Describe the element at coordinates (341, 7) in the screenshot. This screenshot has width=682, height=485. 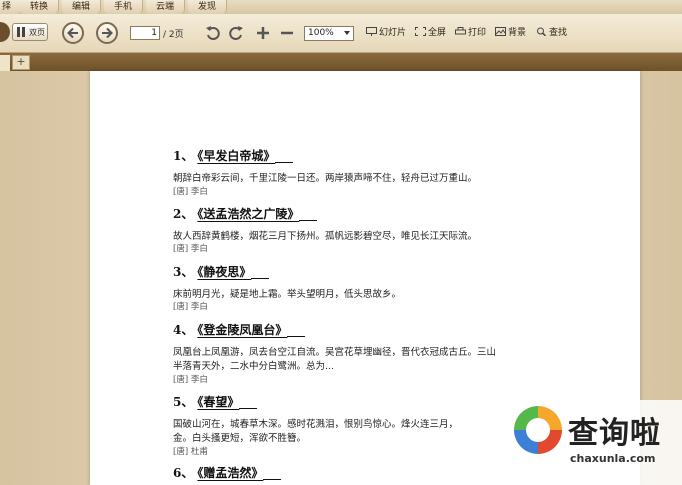
I see `menu-bar: 择 转换 编辑 手机 云端 发现` at that location.